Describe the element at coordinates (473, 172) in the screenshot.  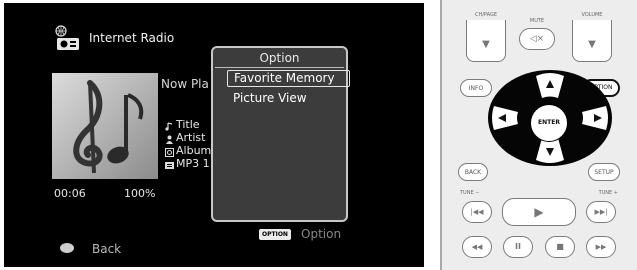
I see `back-button: BACK` at that location.